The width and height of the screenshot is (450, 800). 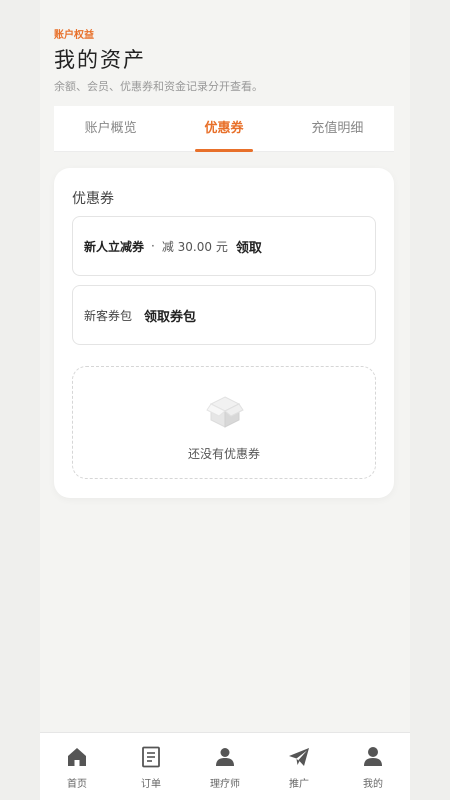 What do you see at coordinates (100, 60) in the screenshot?
I see `page-title: 我的资产` at bounding box center [100, 60].